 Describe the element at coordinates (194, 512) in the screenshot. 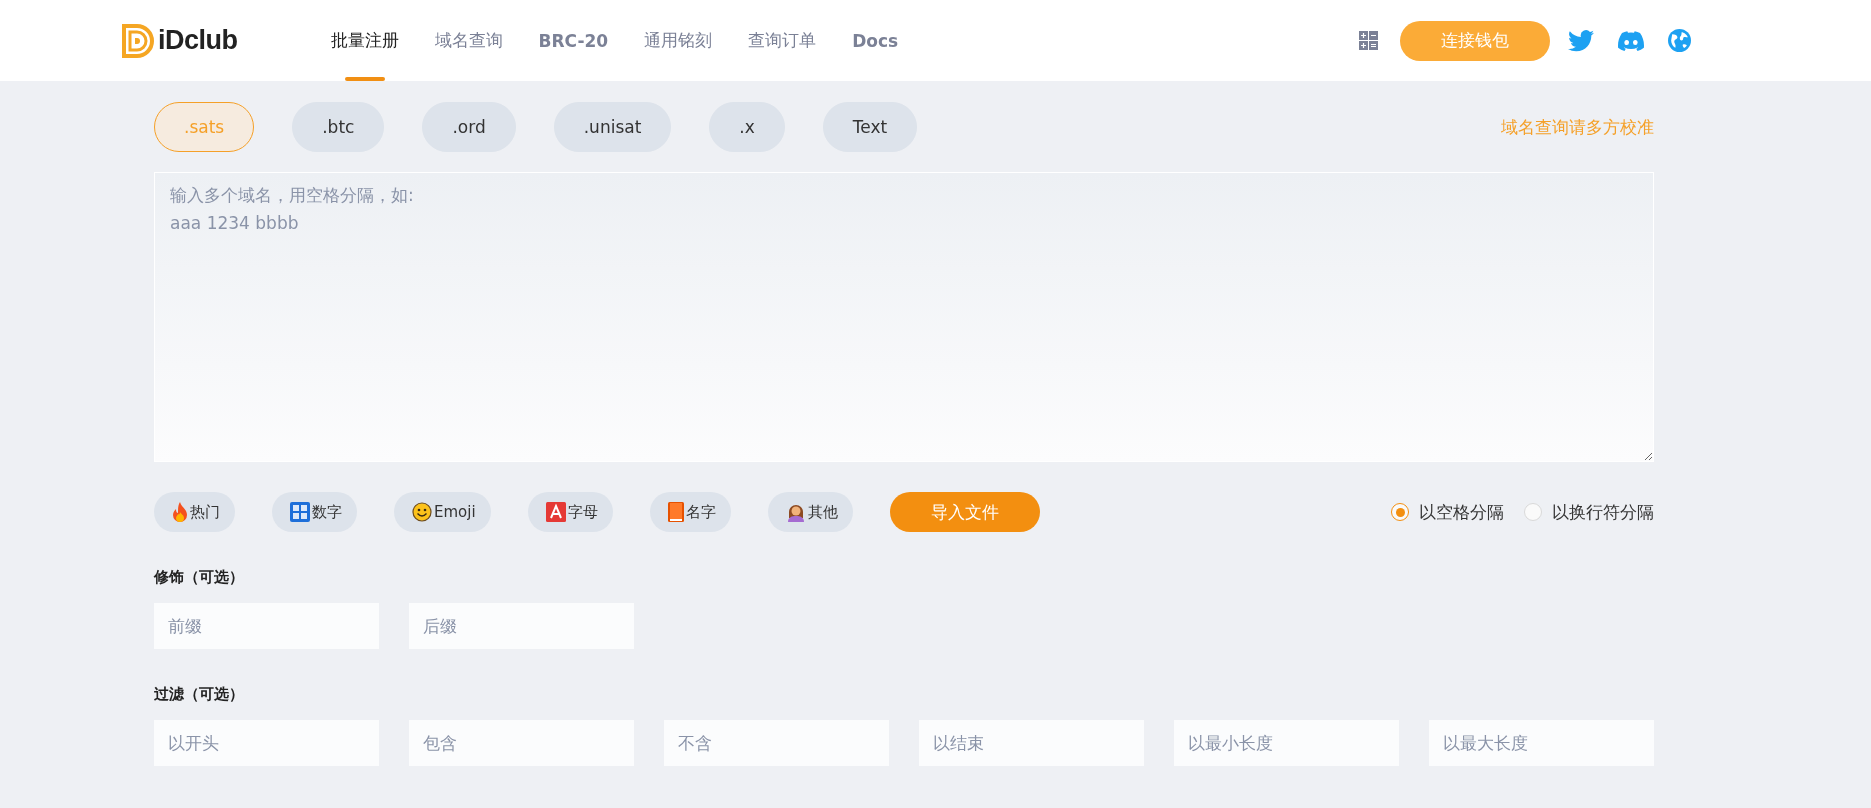

I see `category-chip: 热门` at that location.